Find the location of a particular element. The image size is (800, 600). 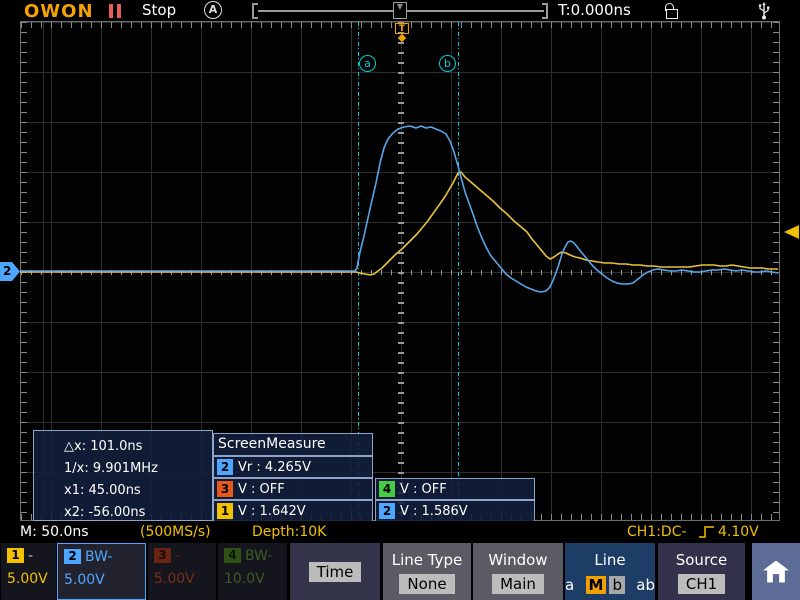

ch3-coupling: - is located at coordinates (178, 555).